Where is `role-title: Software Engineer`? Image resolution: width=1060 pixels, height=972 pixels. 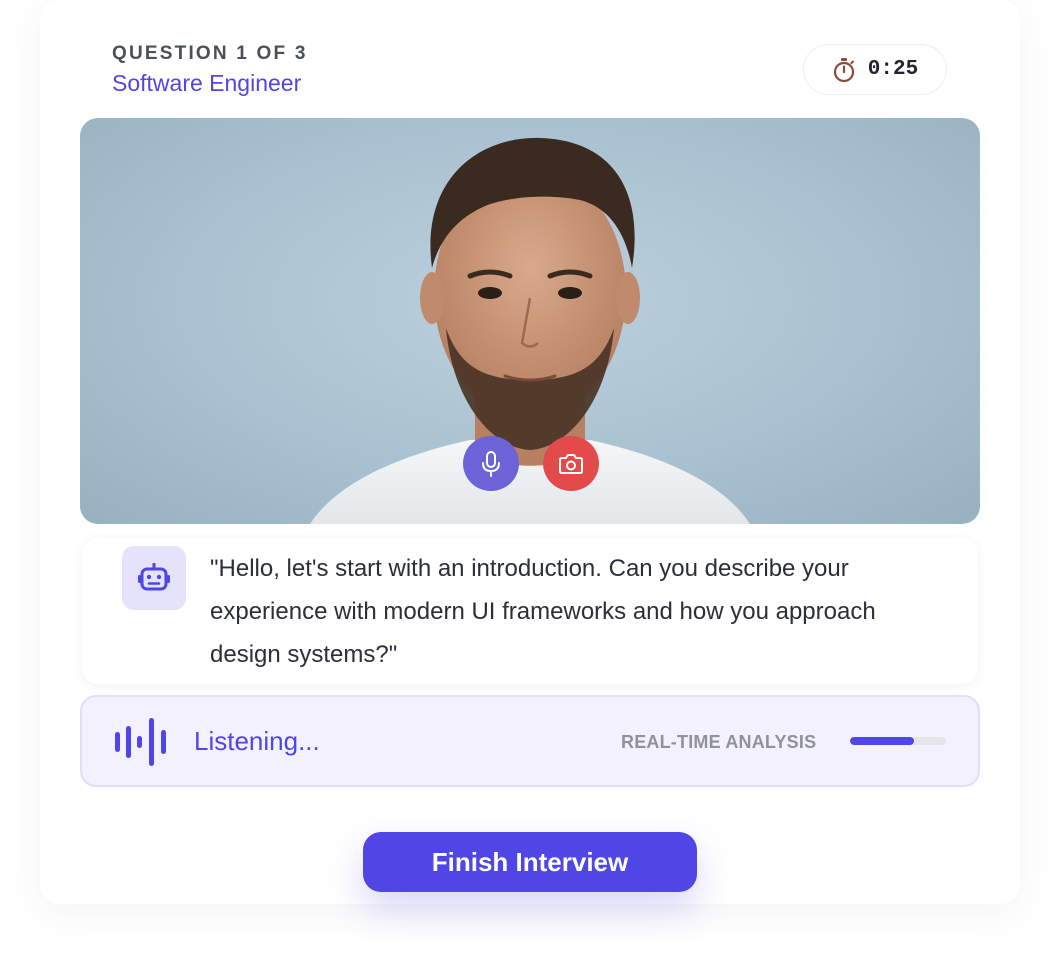
role-title: Software Engineer is located at coordinates (207, 83).